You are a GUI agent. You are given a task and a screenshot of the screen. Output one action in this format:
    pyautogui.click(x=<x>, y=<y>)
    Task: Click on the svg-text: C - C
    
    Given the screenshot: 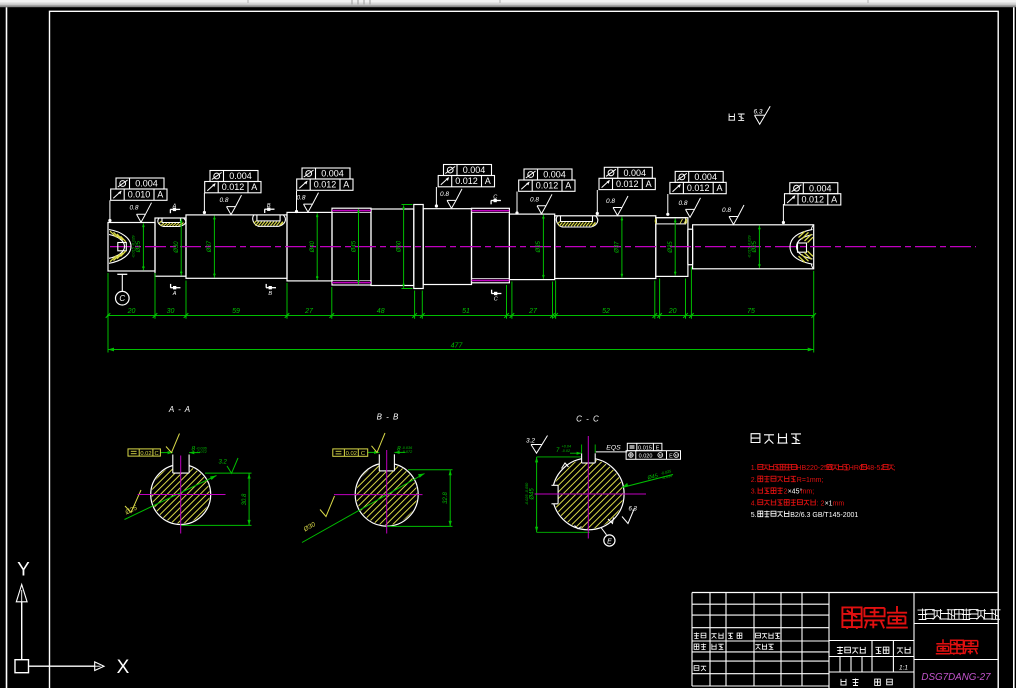 What is the action you would take?
    pyautogui.click(x=588, y=419)
    